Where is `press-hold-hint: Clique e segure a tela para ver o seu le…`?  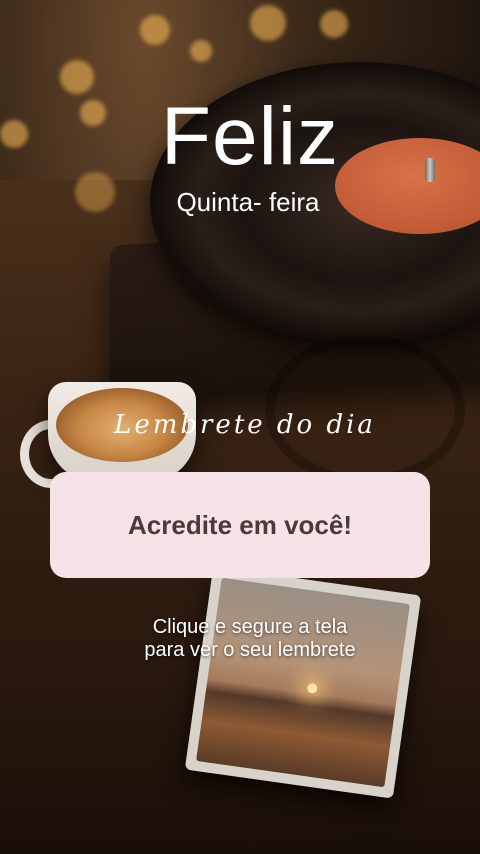
press-hold-hint: Clique e segure a tela para ver o seu le… is located at coordinates (240, 639).